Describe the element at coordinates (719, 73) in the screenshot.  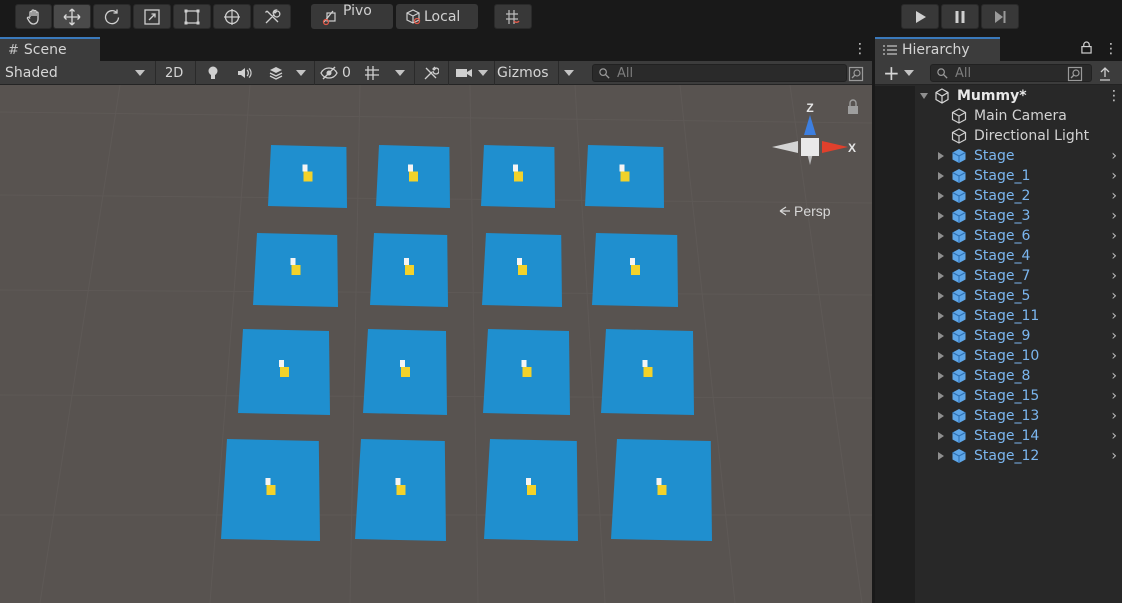
I see `scene-search-input: All` at that location.